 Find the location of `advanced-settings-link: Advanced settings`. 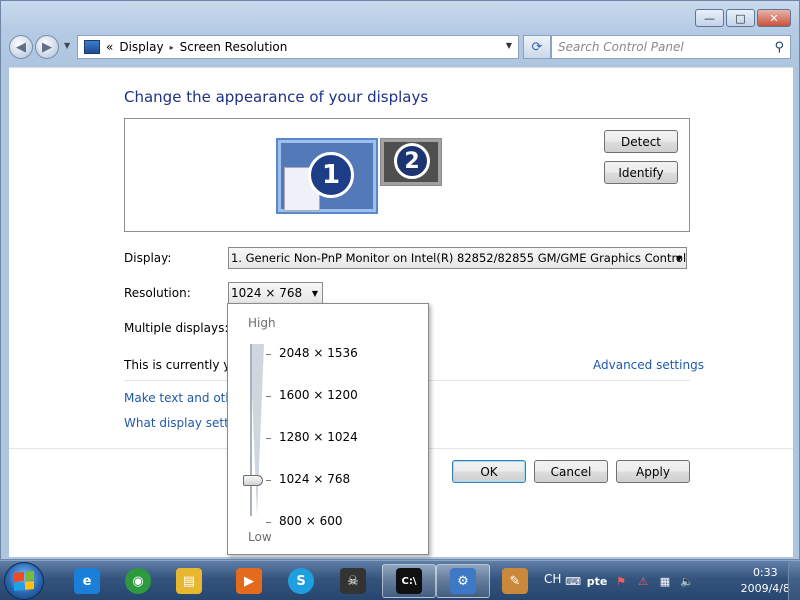

advanced-settings-link: Advanced settings is located at coordinates (648, 365).